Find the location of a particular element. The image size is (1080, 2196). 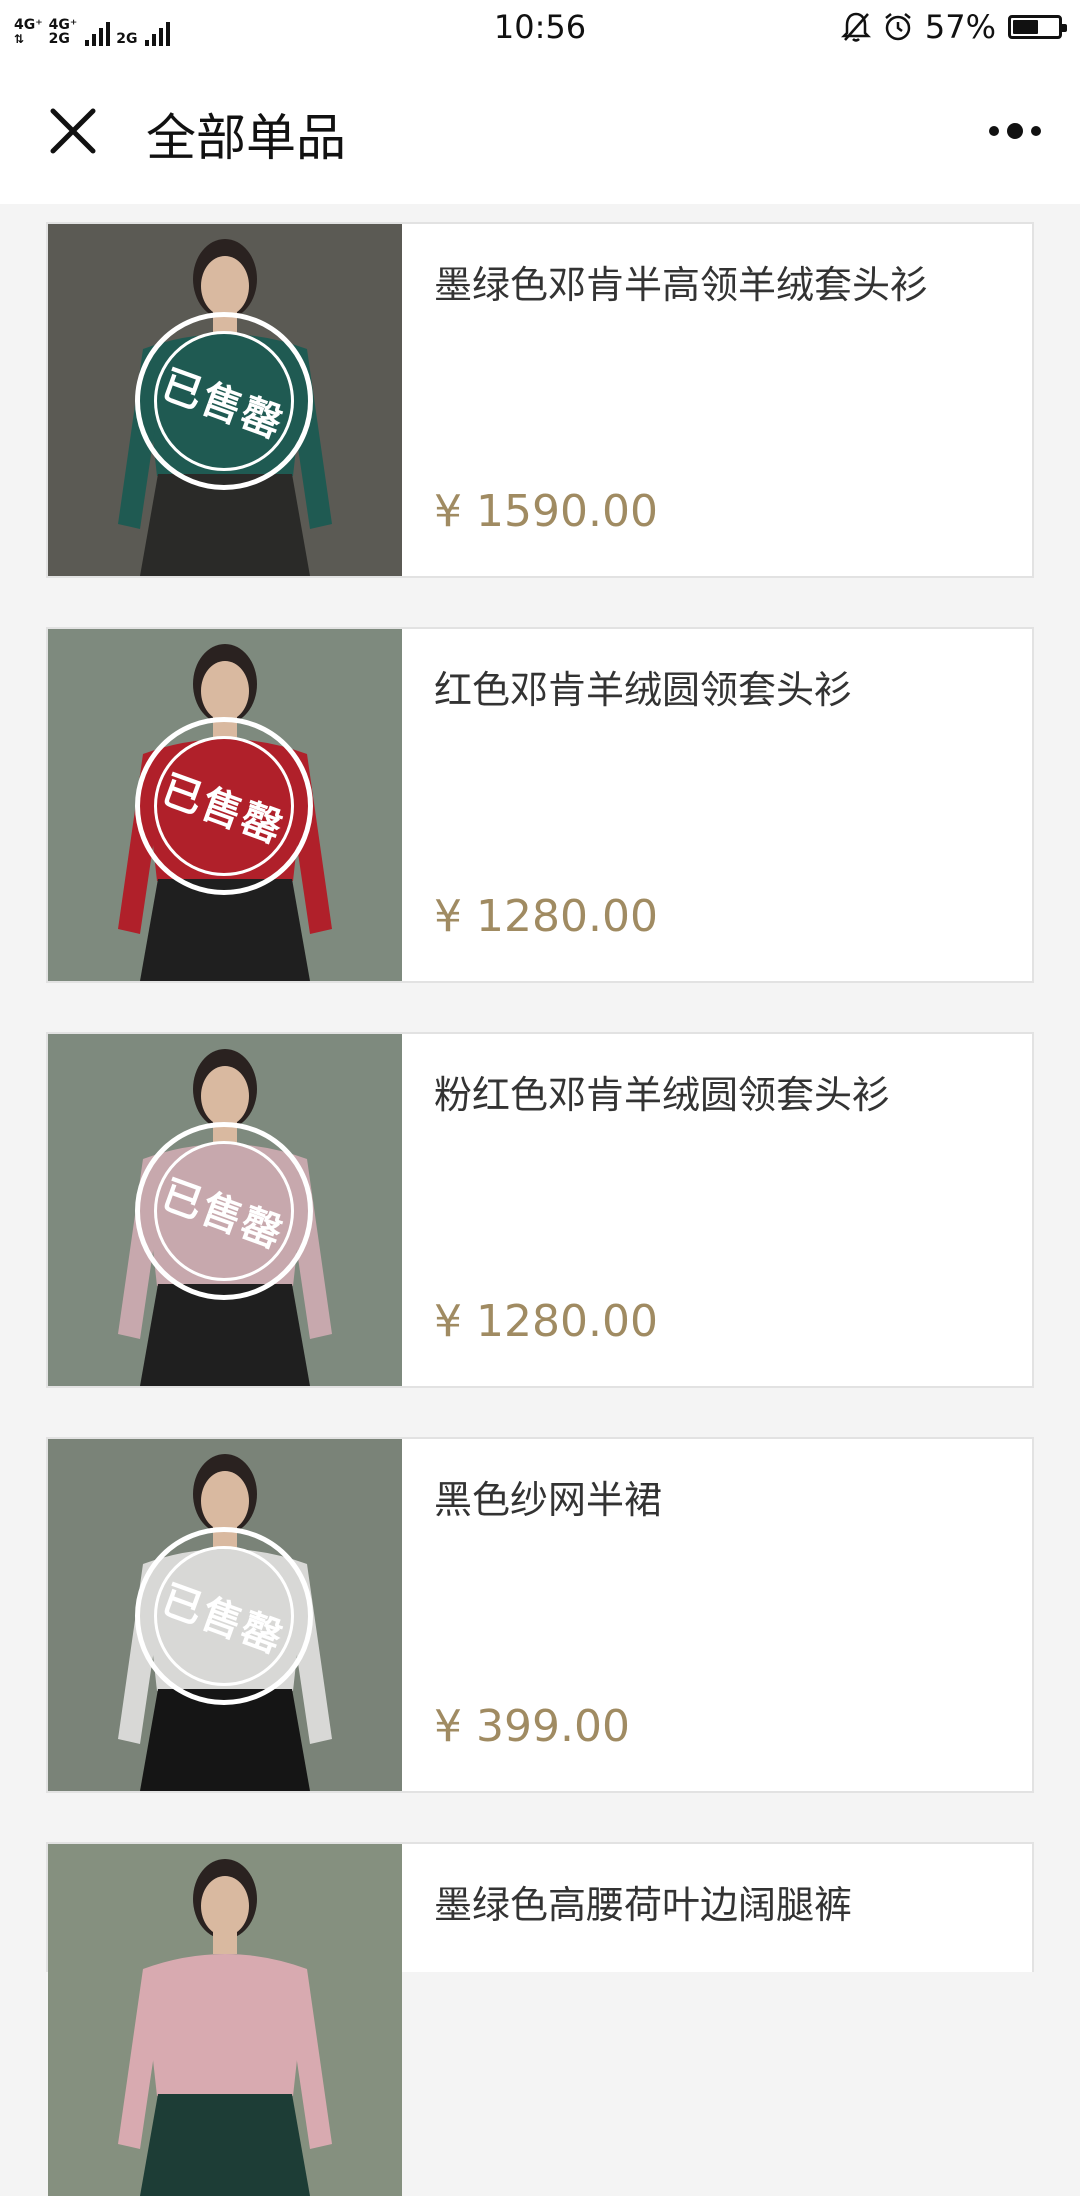

page-title: 全部单品 is located at coordinates (246, 138).